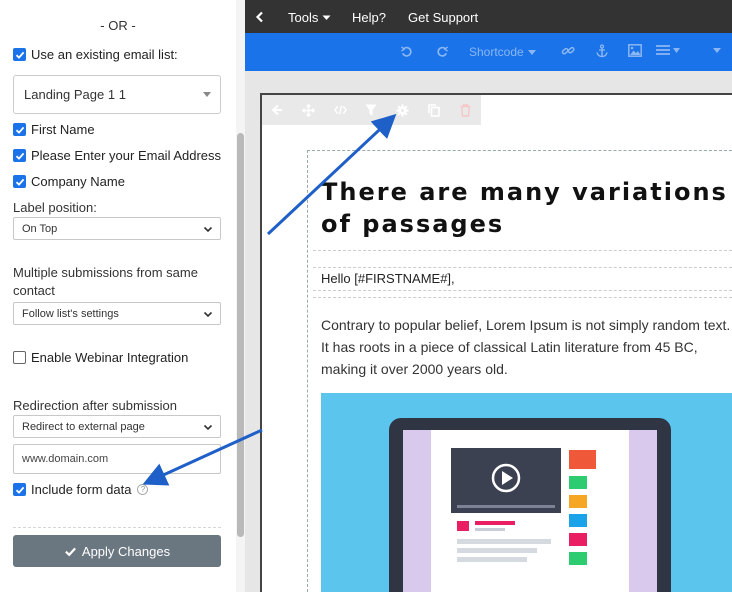 This screenshot has width=732, height=592. Describe the element at coordinates (340, 110) in the screenshot. I see `code-icon` at that location.